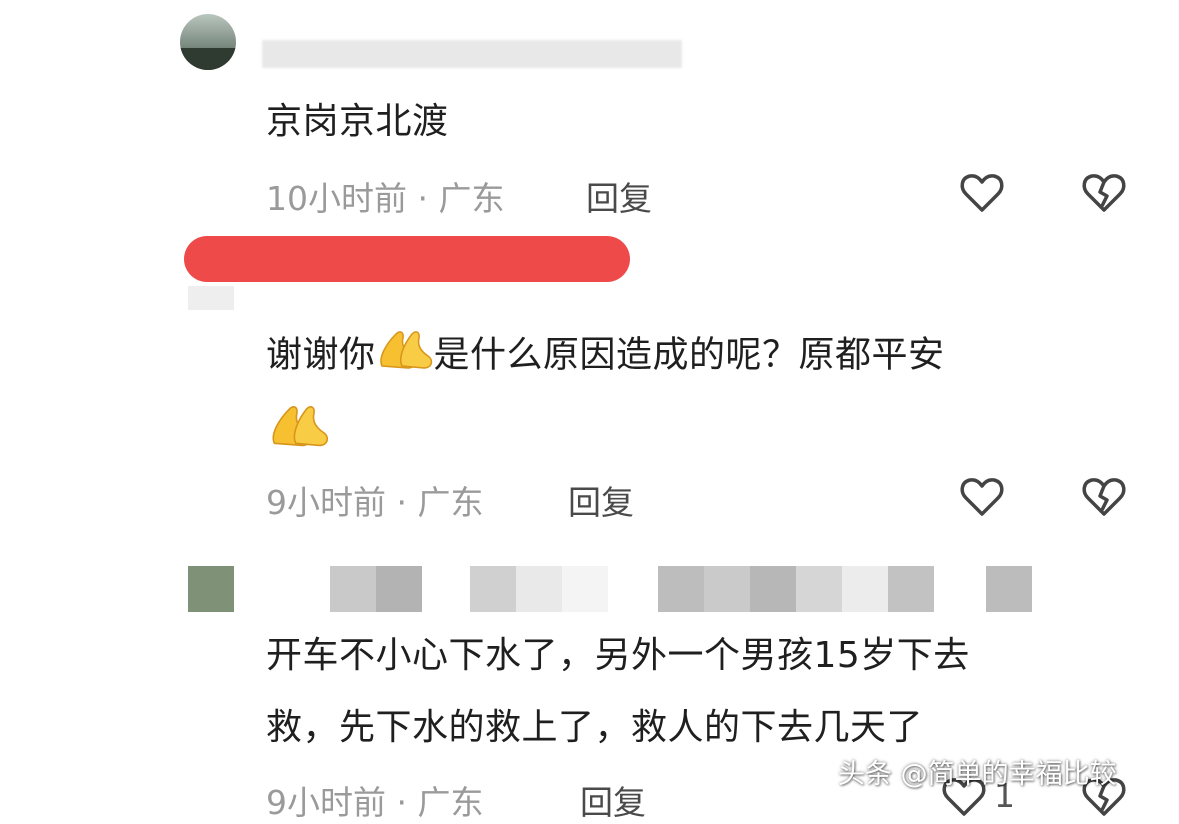 This screenshot has width=1179, height=824. I want to click on comment-text: 谢谢你 是什么原因造成的呢？原都平安, so click(605, 356).